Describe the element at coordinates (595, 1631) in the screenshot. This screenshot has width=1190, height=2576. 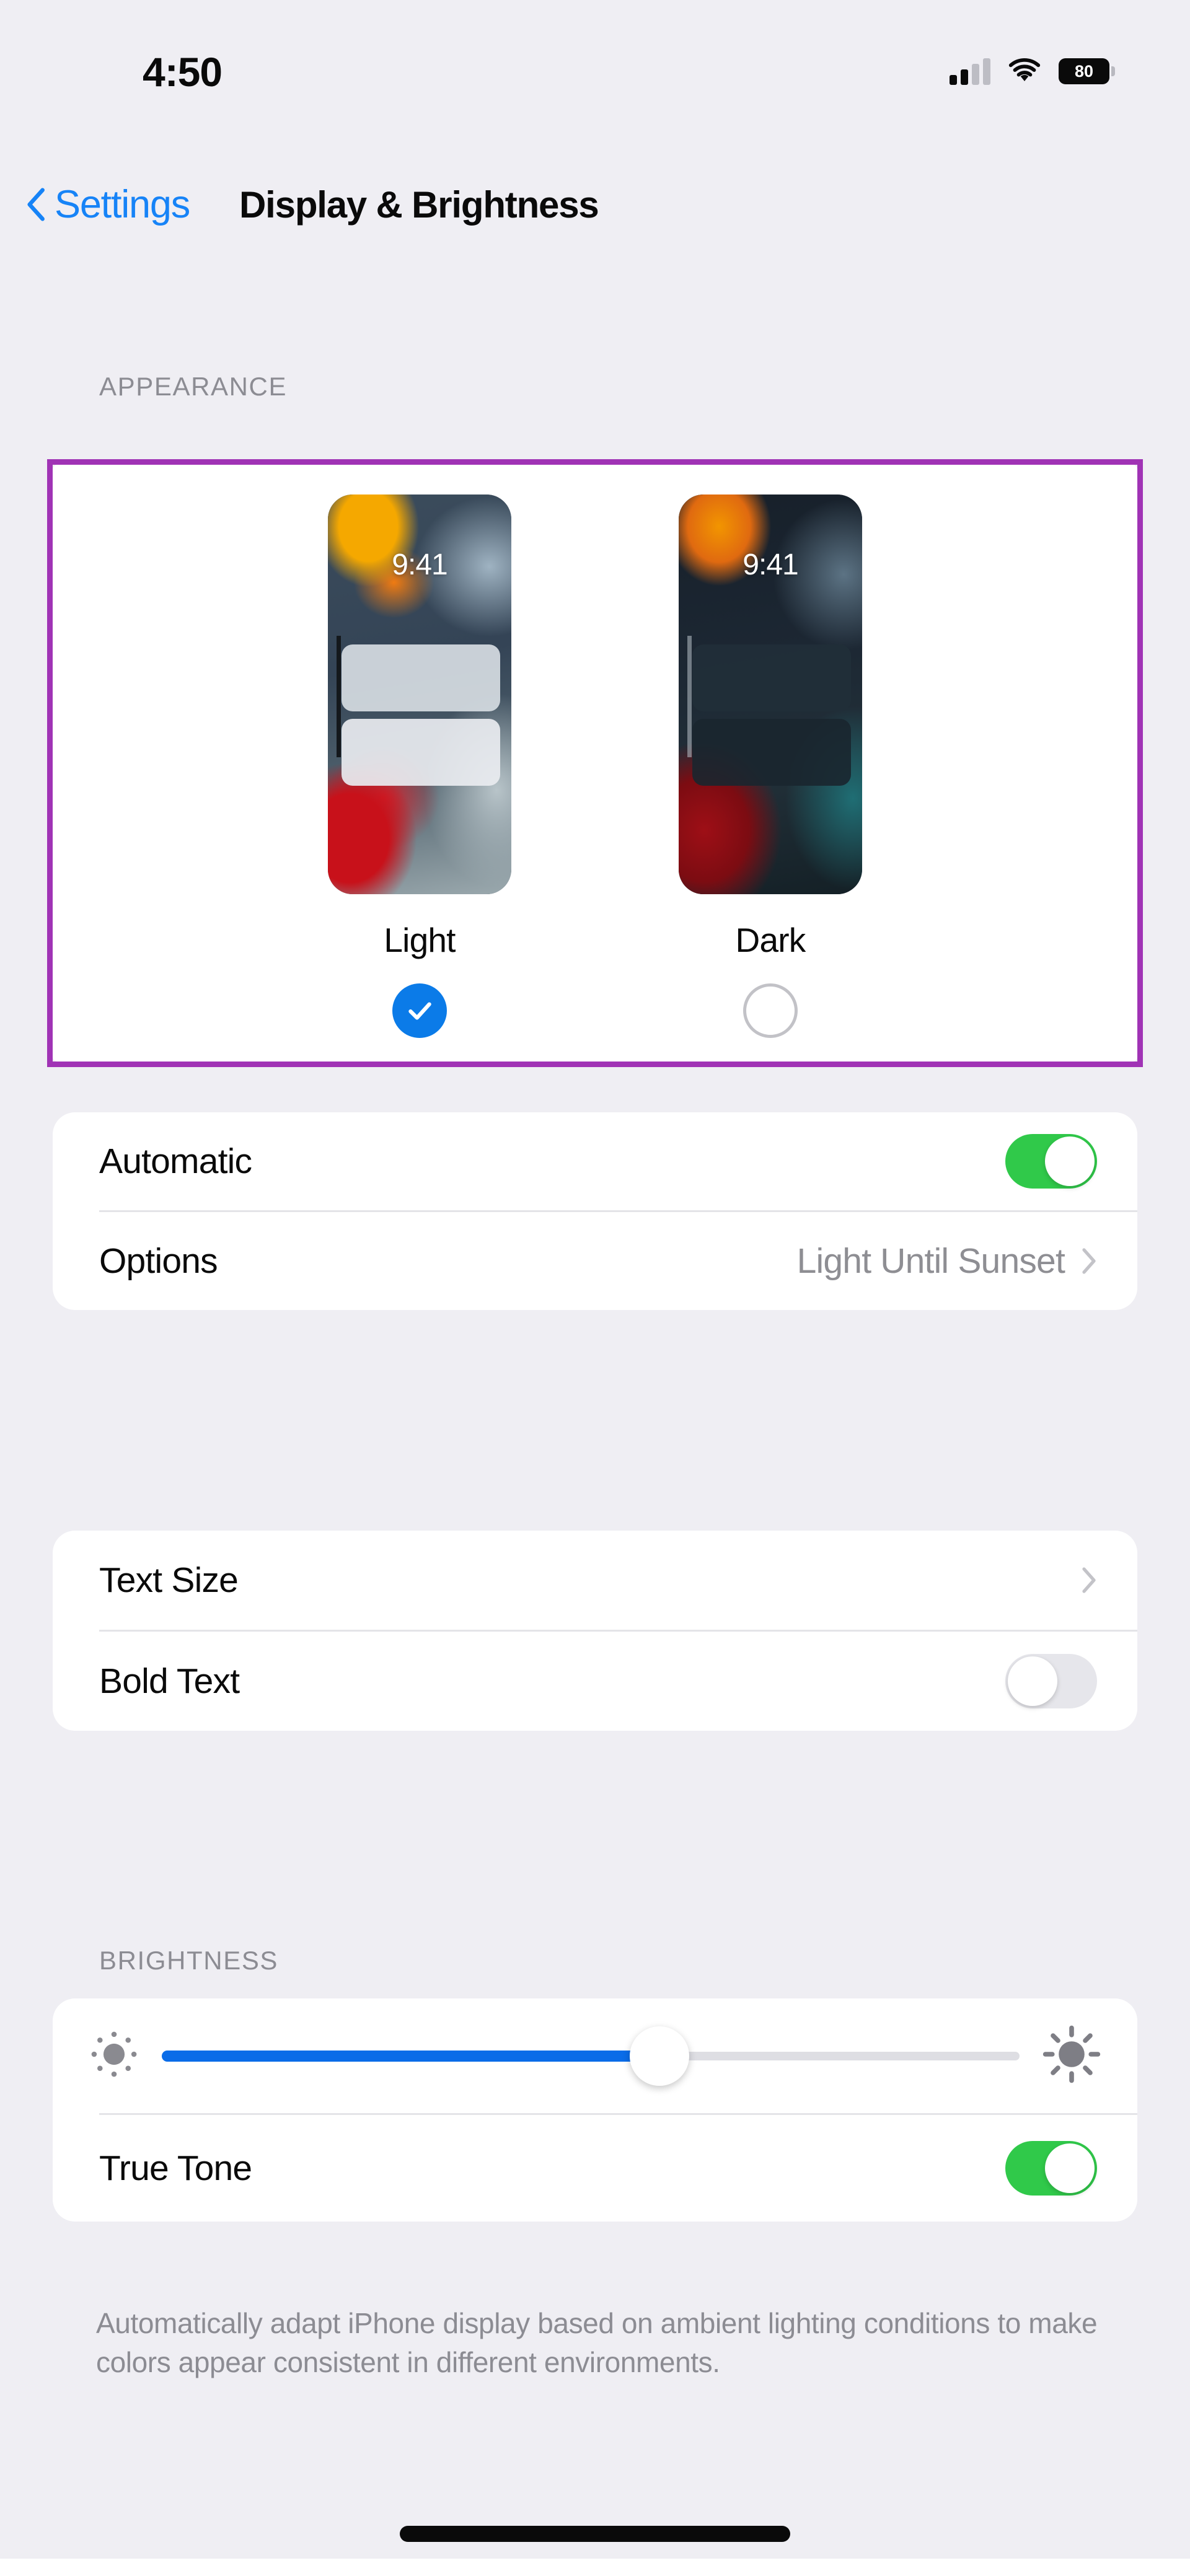
I see `text-settings-card: Text Size Bold Text` at that location.